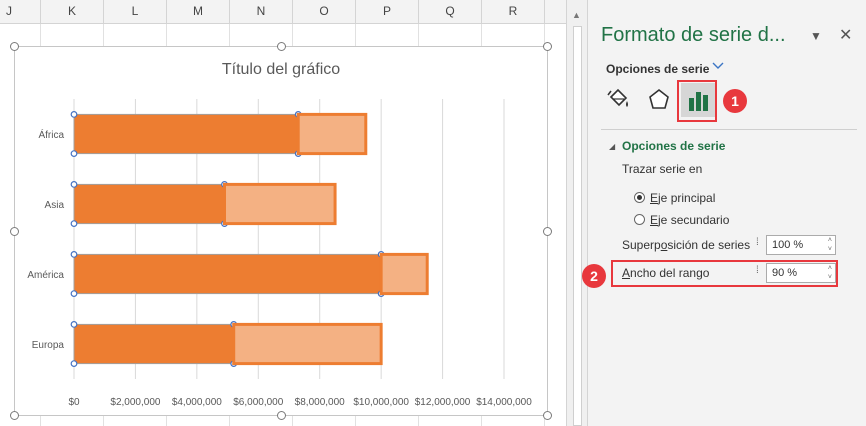 This screenshot has width=866, height=426. I want to click on series-overlap-value: 100 %, so click(788, 245).